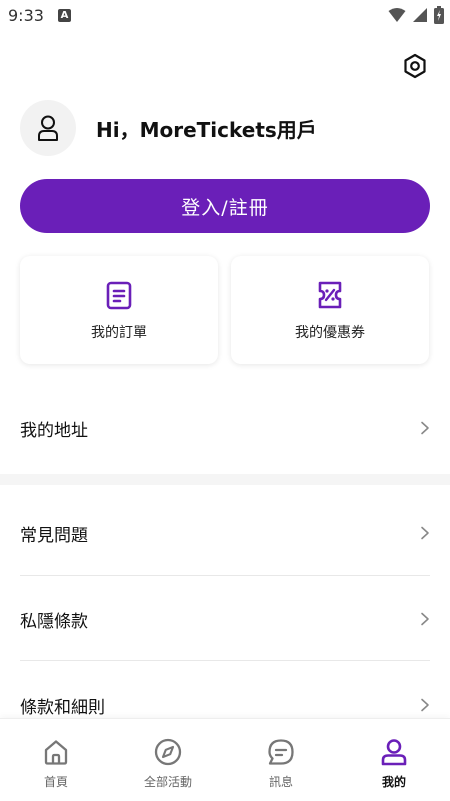 The height and width of the screenshot is (801, 450). I want to click on compass-icon, so click(168, 752).